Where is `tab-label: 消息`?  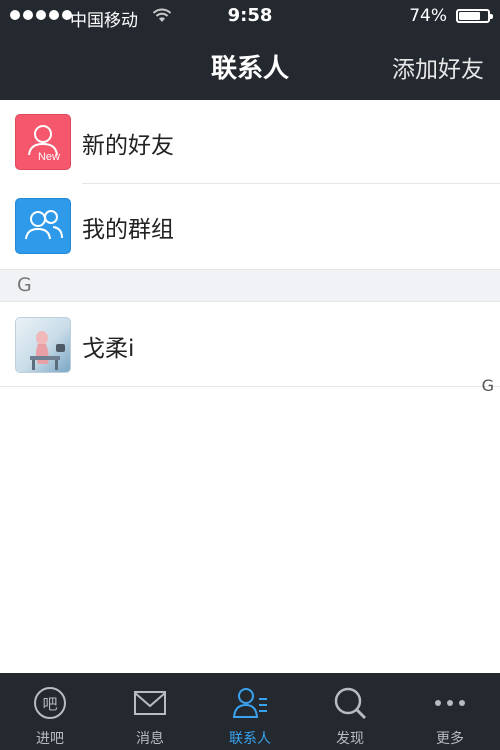
tab-label: 消息 is located at coordinates (150, 739).